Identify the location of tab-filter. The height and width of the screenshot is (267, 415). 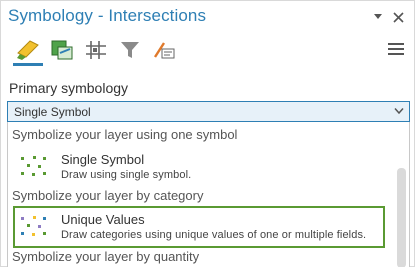
(130, 50).